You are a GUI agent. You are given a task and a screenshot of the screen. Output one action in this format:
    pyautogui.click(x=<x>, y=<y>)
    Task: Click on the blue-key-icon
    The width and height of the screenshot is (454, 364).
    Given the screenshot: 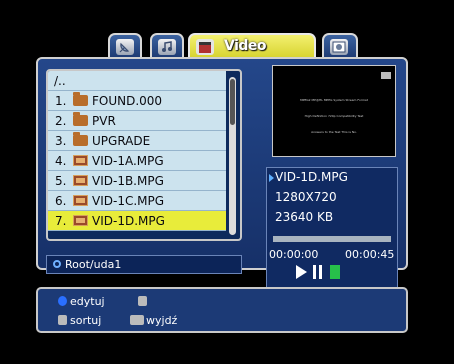 What is the action you would take?
    pyautogui.click(x=62, y=301)
    